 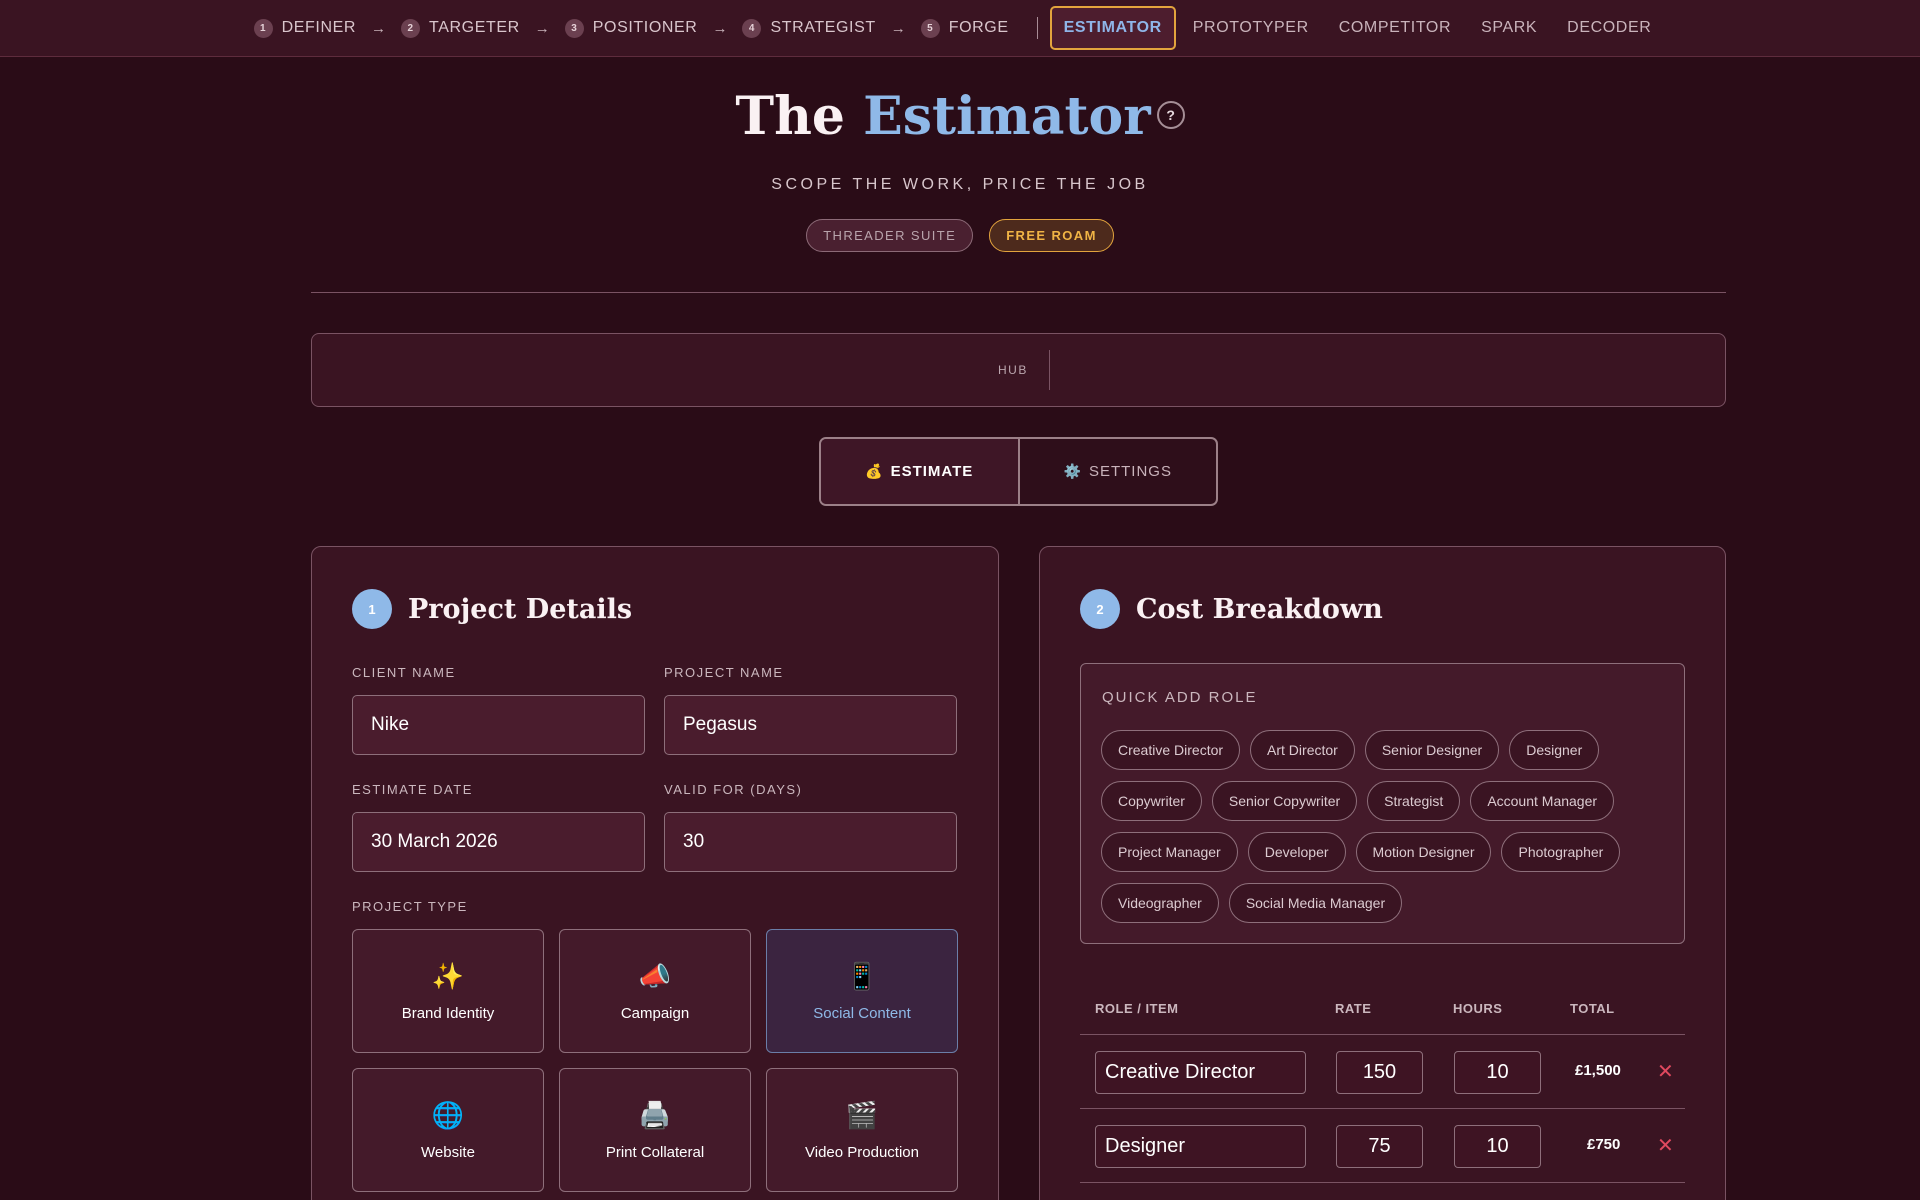 I want to click on role-chip: Art Director, so click(x=1302, y=750).